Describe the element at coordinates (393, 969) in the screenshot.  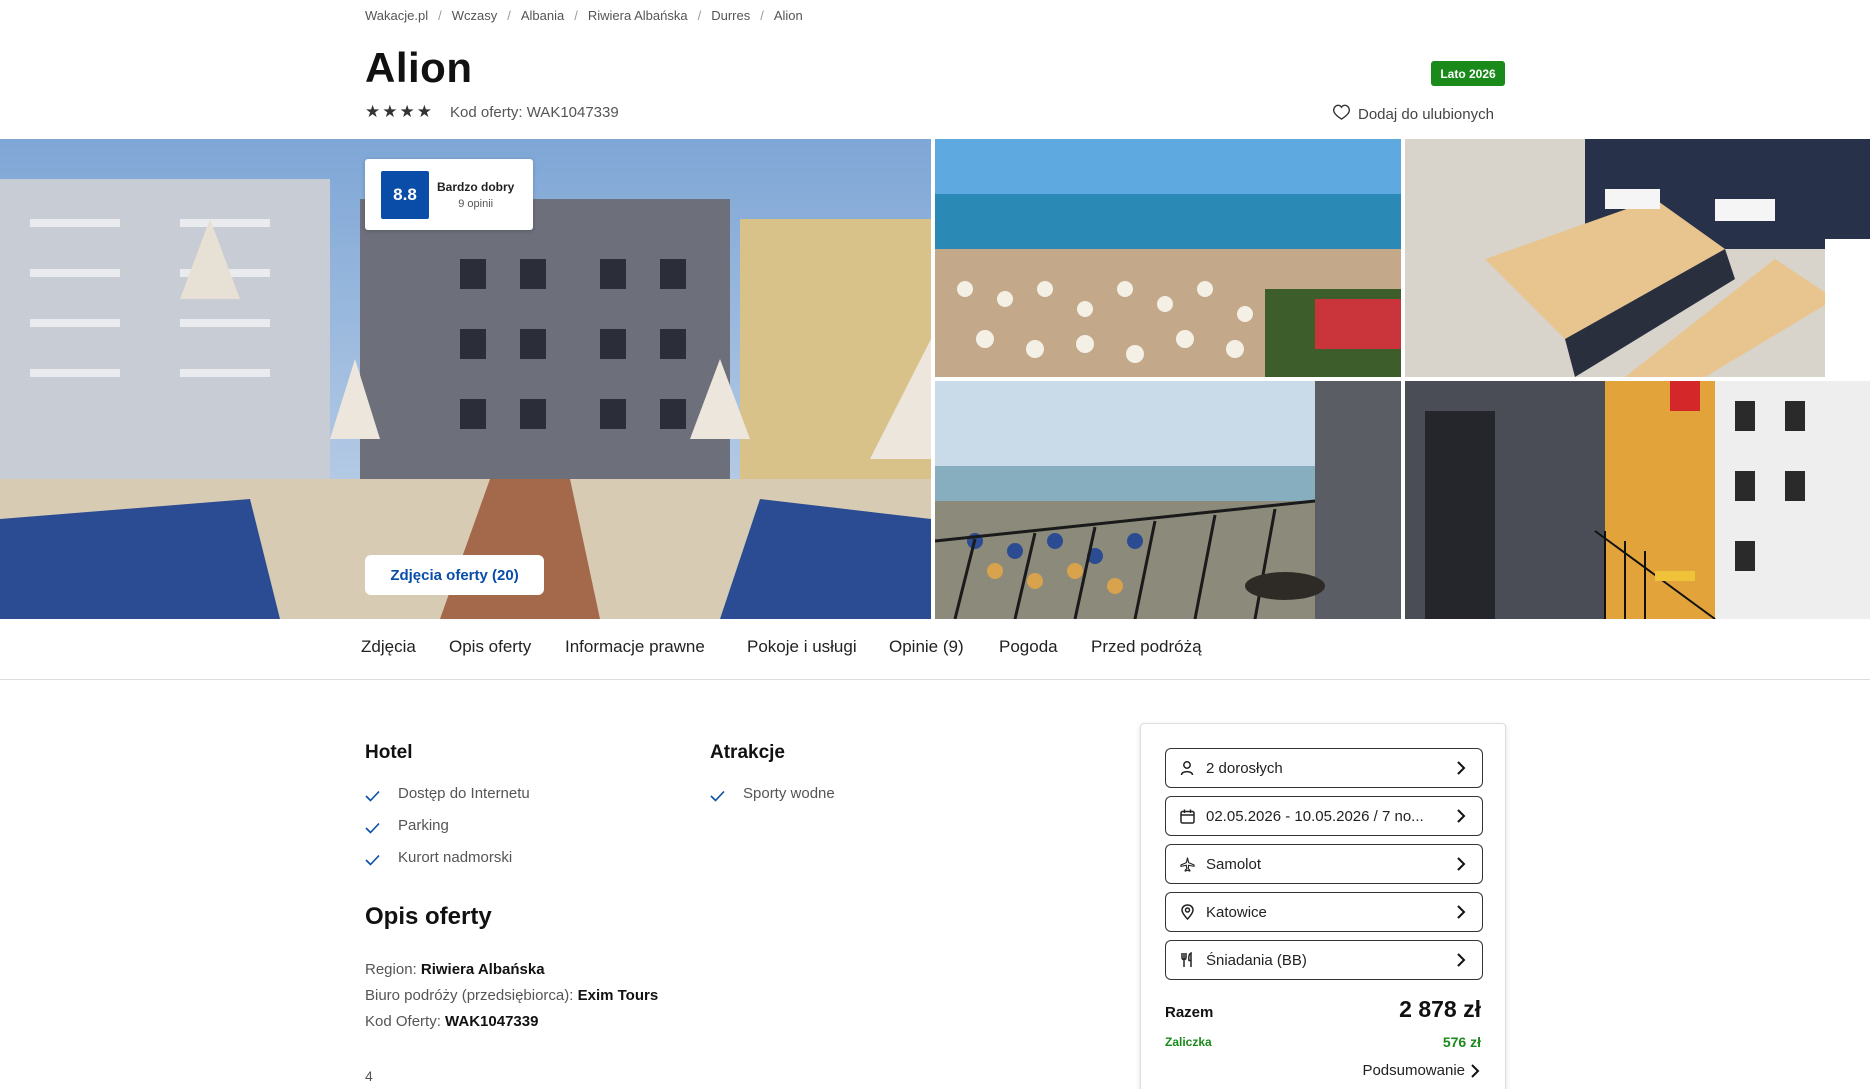
I see `region-label: Region:` at that location.